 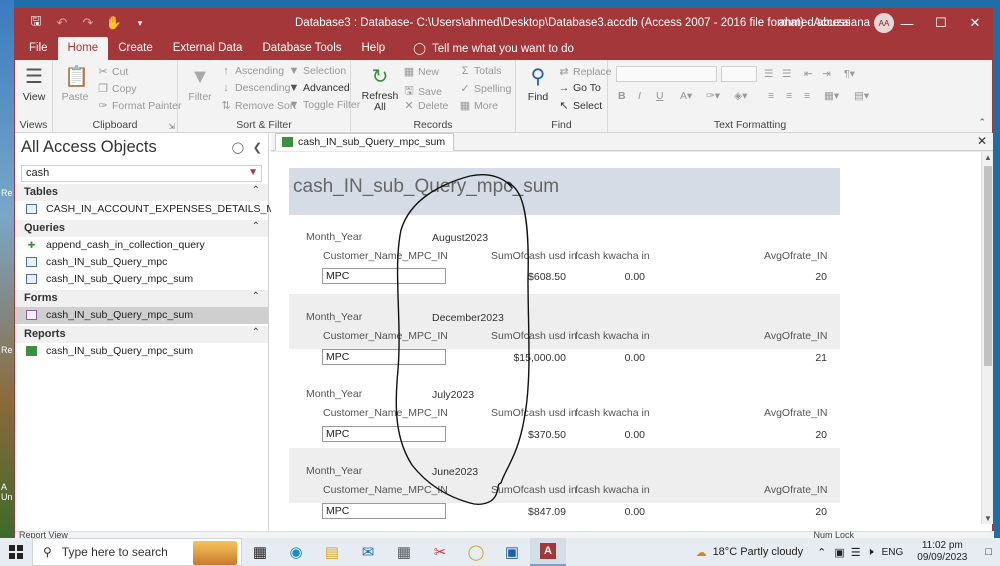 What do you see at coordinates (942, 552) in the screenshot?
I see `clock: 11:02 pm 09/09/2023` at bounding box center [942, 552].